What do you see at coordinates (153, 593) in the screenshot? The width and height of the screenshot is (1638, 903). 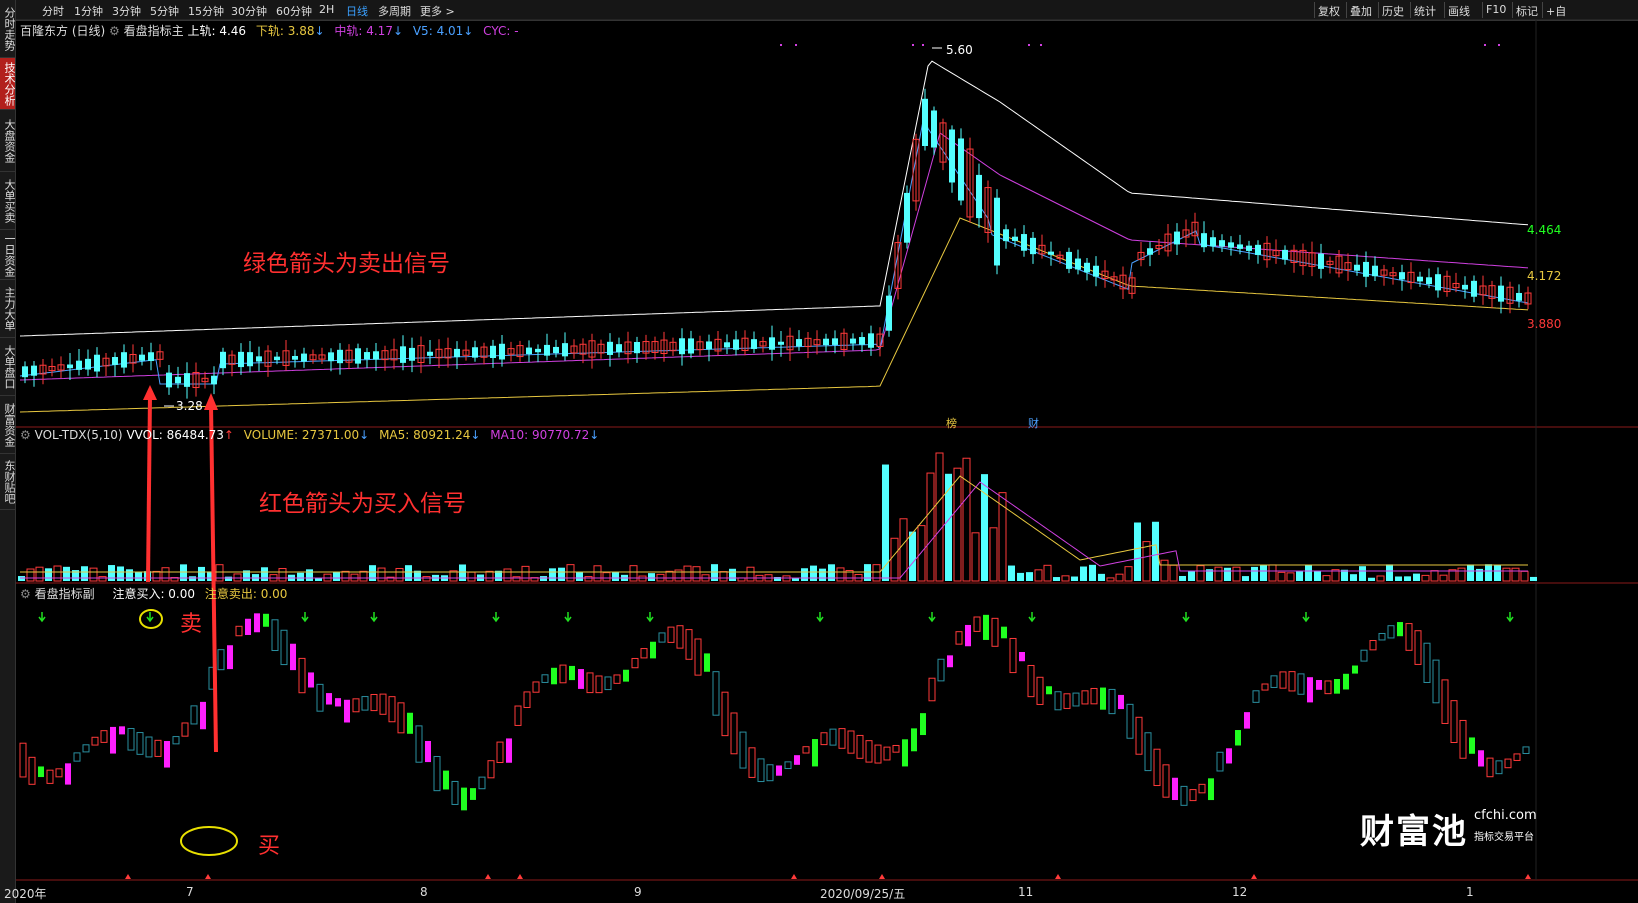 I see `sub-chart-header: ⚙ 看盘指标副 注意买入: 0.00 注意卖出: 0.00` at bounding box center [153, 593].